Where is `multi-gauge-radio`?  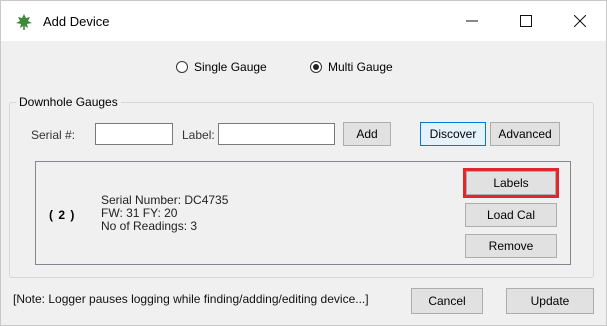 multi-gauge-radio is located at coordinates (316, 67).